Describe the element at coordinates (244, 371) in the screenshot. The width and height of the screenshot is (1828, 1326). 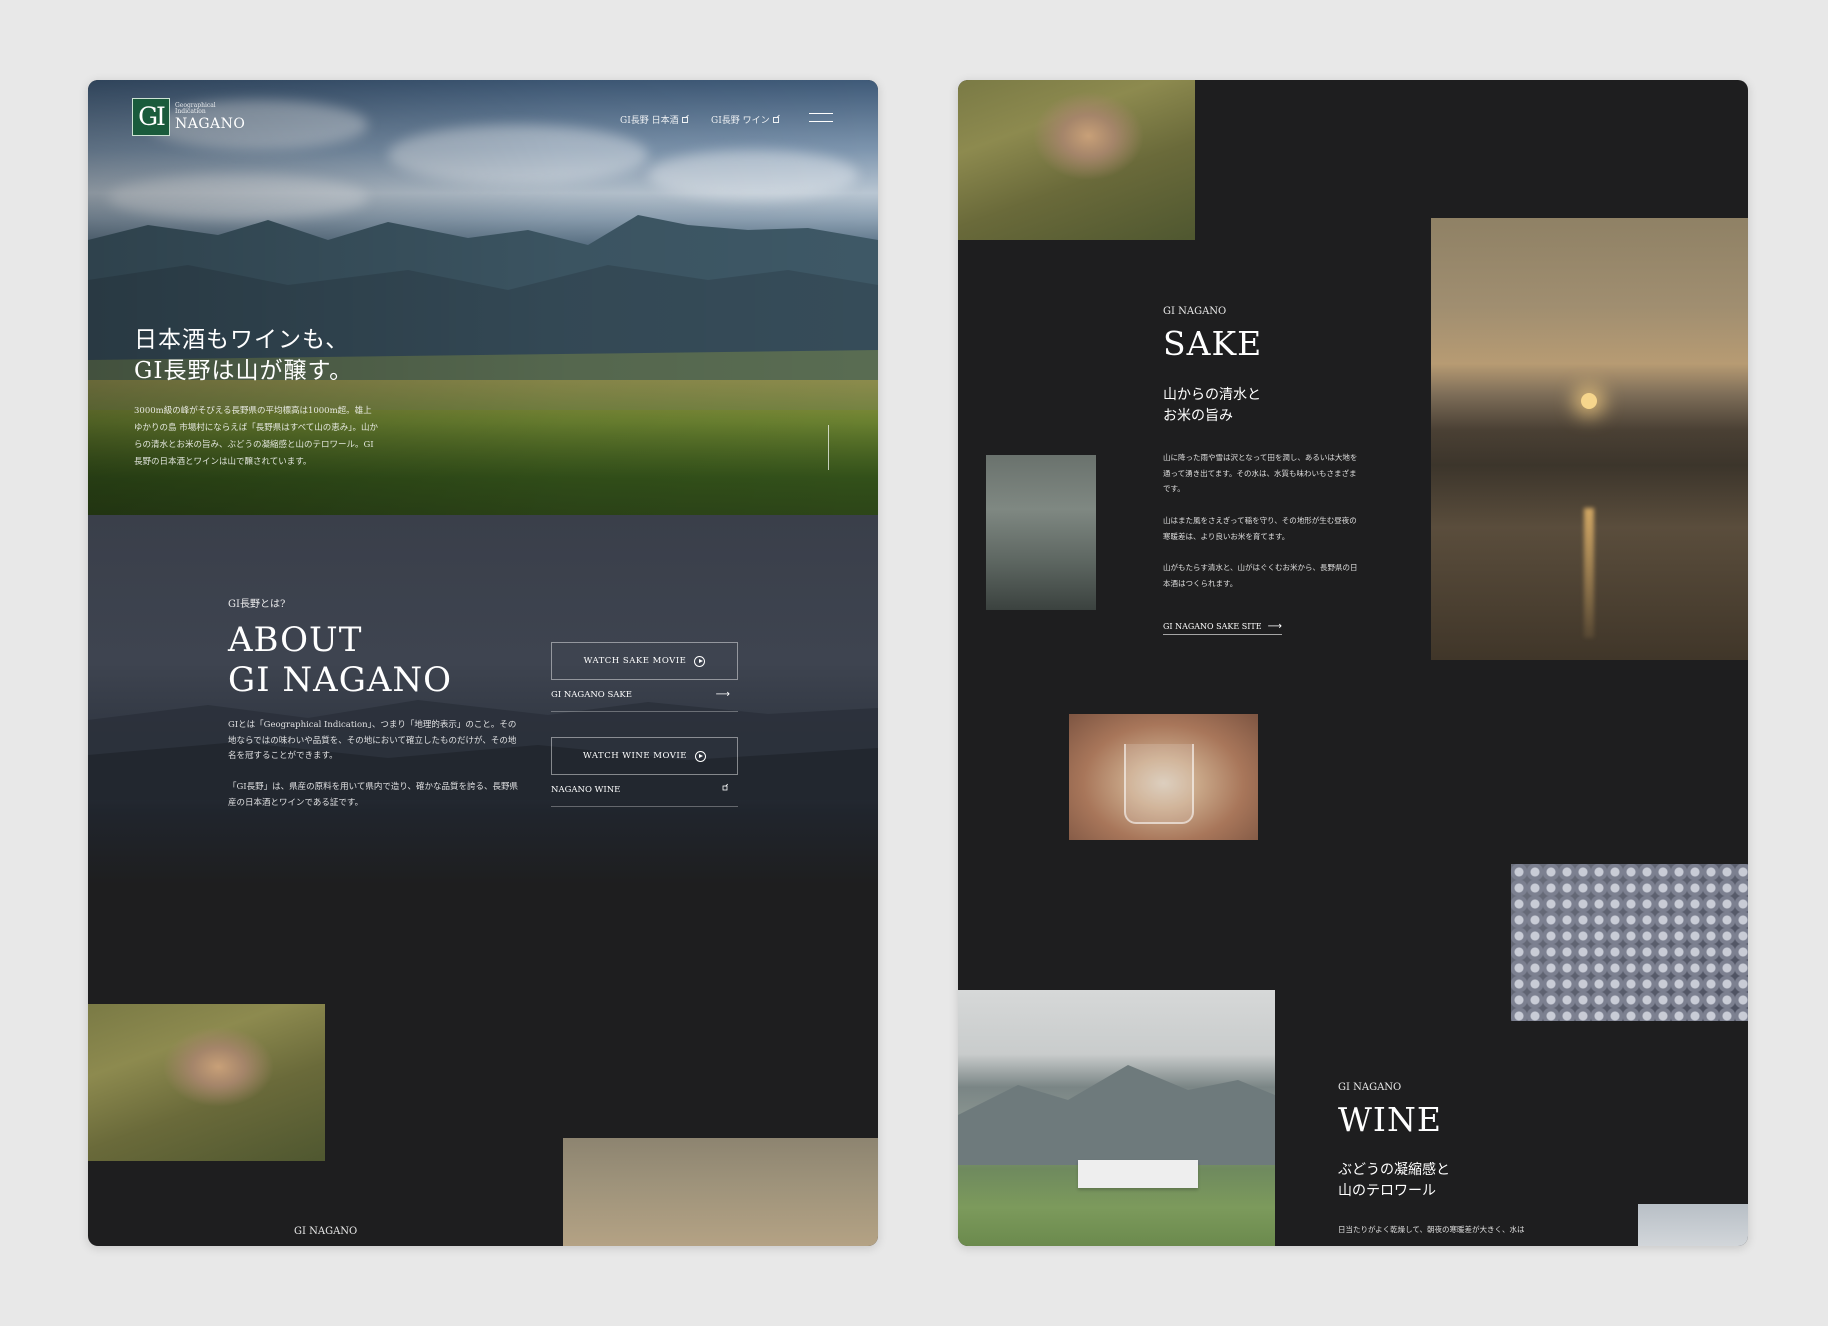
I see `hero-title-line: GI長野は山が醸す。` at that location.